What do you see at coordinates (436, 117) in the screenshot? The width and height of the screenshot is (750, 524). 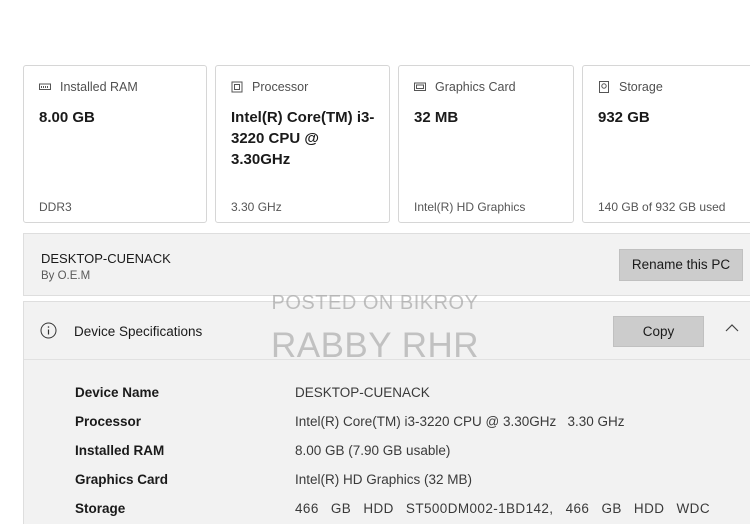 I see `graphics-card-value: 32 MB` at bounding box center [436, 117].